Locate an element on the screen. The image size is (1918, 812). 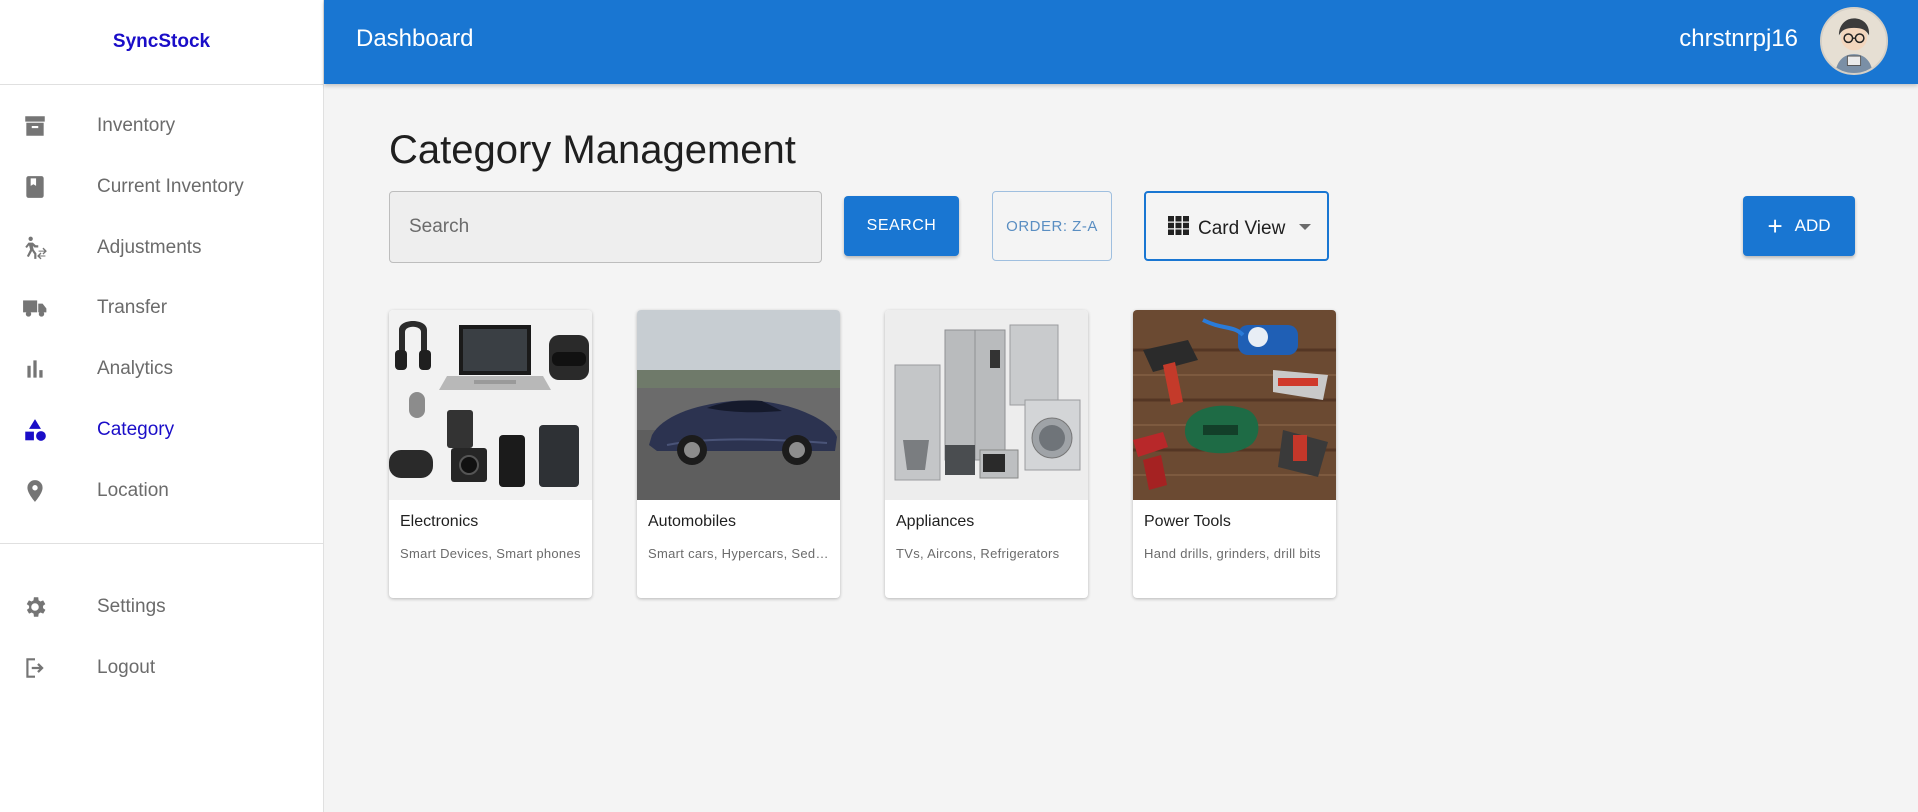
sidebar-item-label: Location is located at coordinates (133, 490).